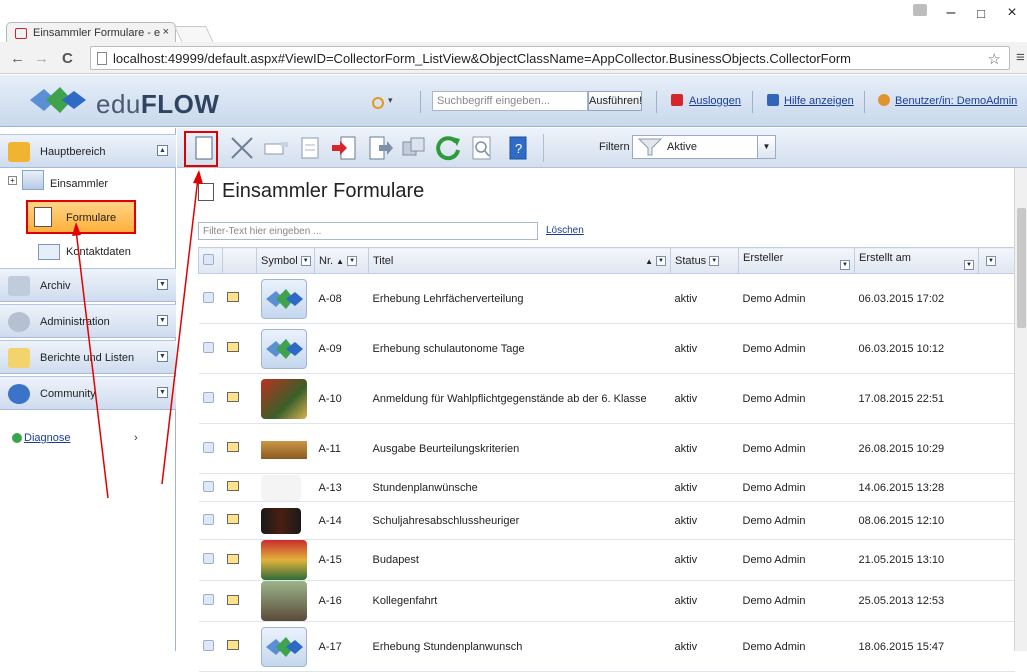  I want to click on browser-tab: Einsammler Formulare - e ×, so click(91, 33).